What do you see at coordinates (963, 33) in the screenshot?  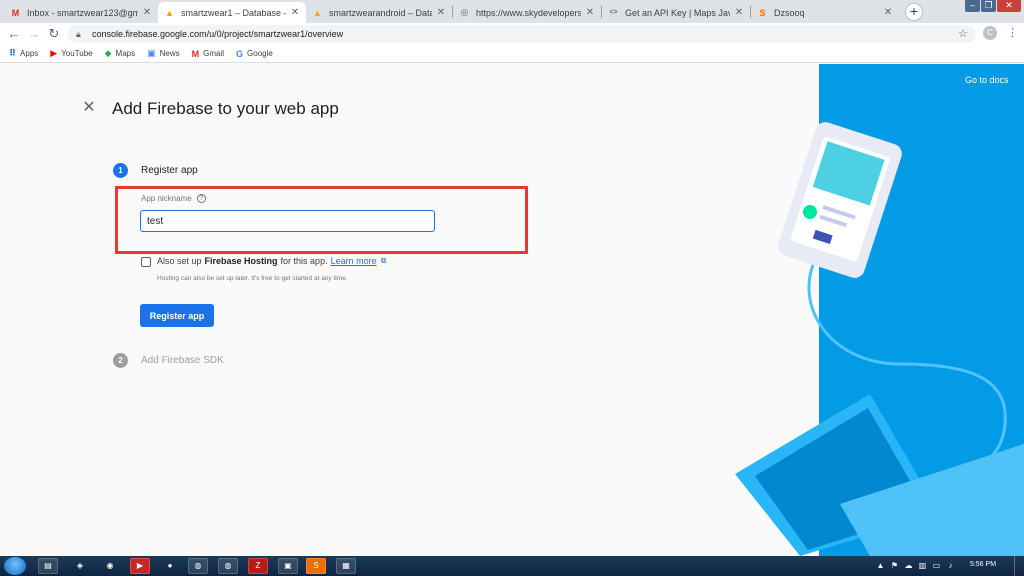 I see `bookmark-star-icon: ☆` at bounding box center [963, 33].